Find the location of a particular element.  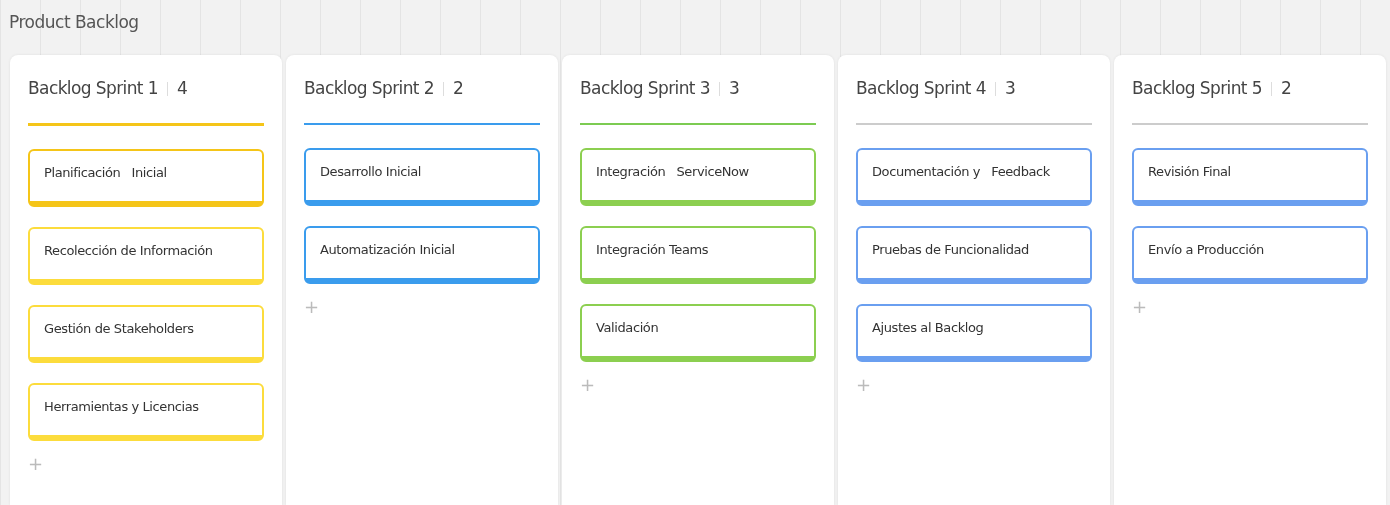

column-title: Backlog Sprint 5 is located at coordinates (1197, 89).